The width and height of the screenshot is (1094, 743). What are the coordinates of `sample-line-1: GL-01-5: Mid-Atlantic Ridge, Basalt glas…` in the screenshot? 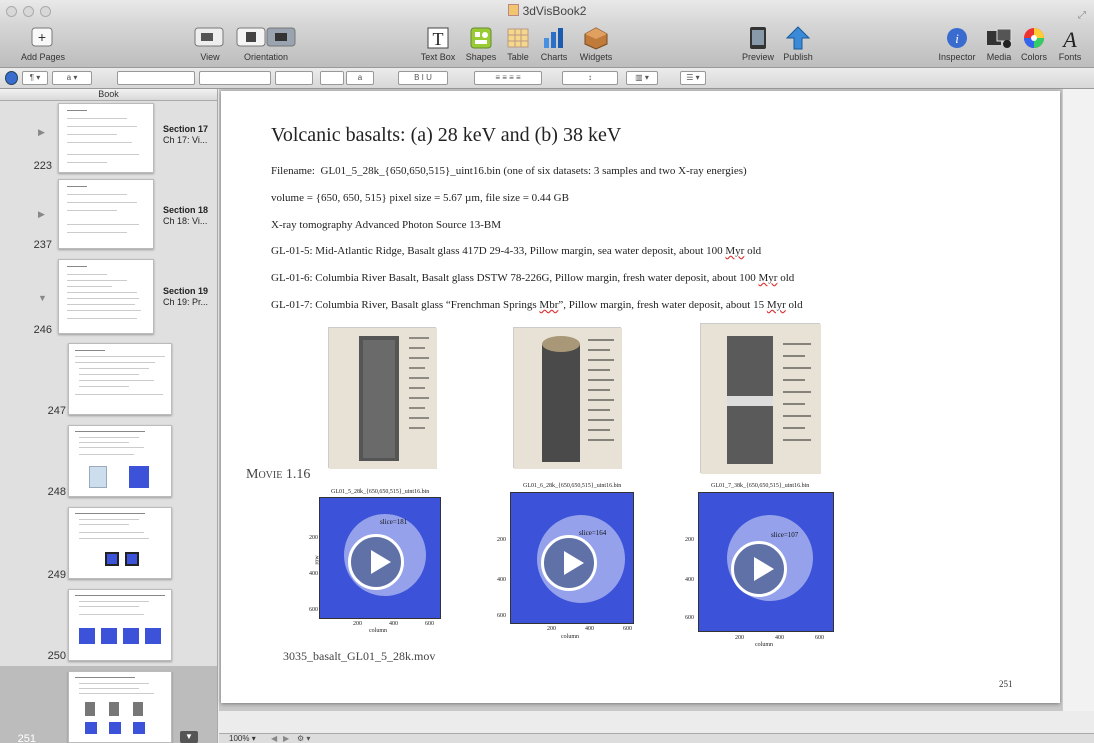 It's located at (516, 251).